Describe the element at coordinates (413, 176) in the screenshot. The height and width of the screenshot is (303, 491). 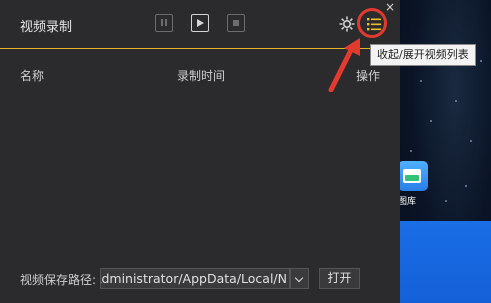
I see `gallery-icon` at that location.